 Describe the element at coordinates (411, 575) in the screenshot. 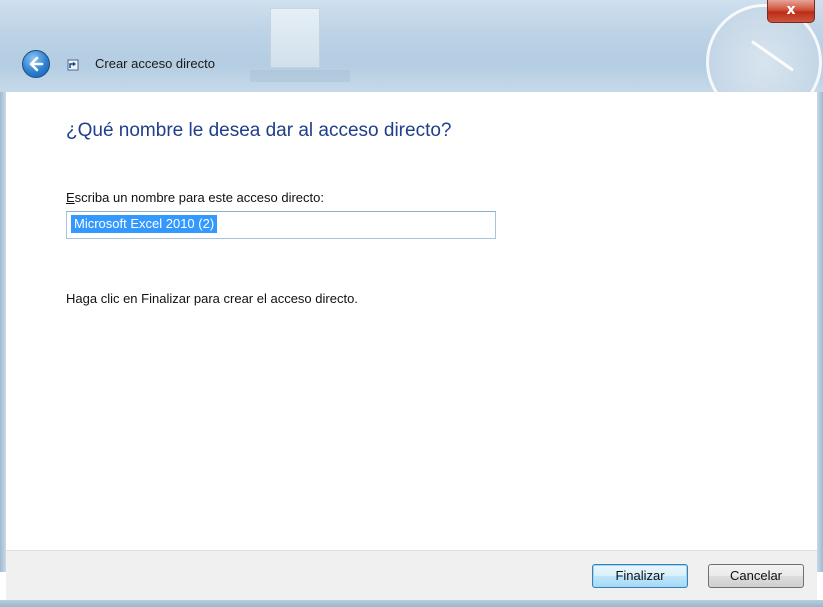

I see `wizard-footer: Finalizar Cancelar` at that location.